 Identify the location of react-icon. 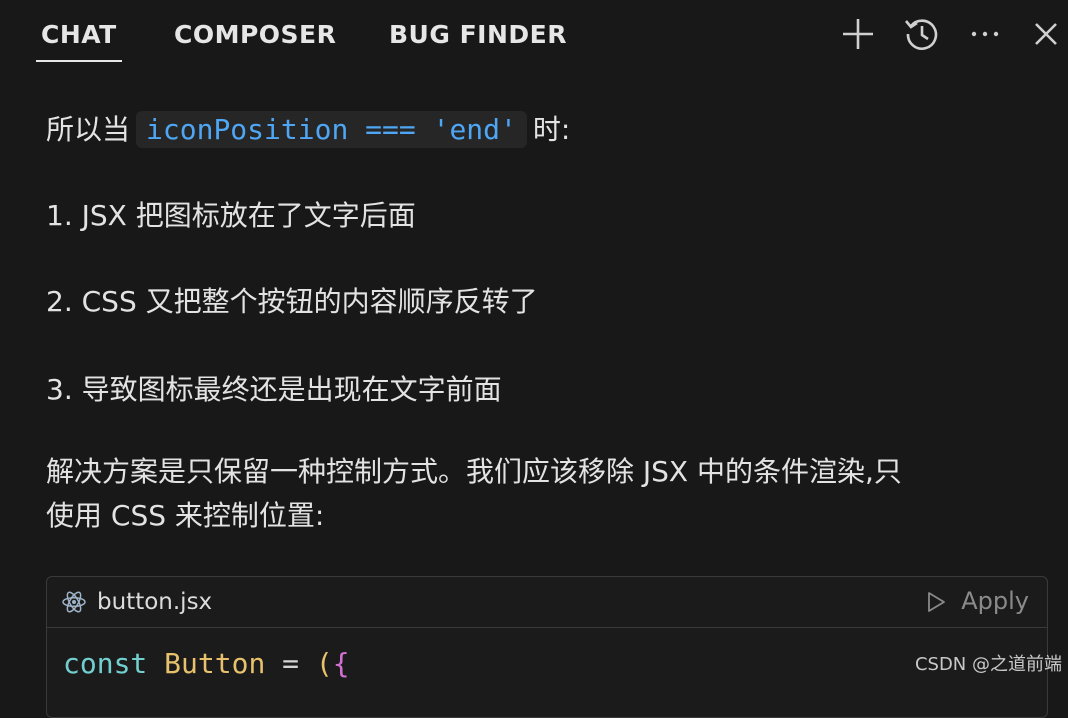
(74, 602).